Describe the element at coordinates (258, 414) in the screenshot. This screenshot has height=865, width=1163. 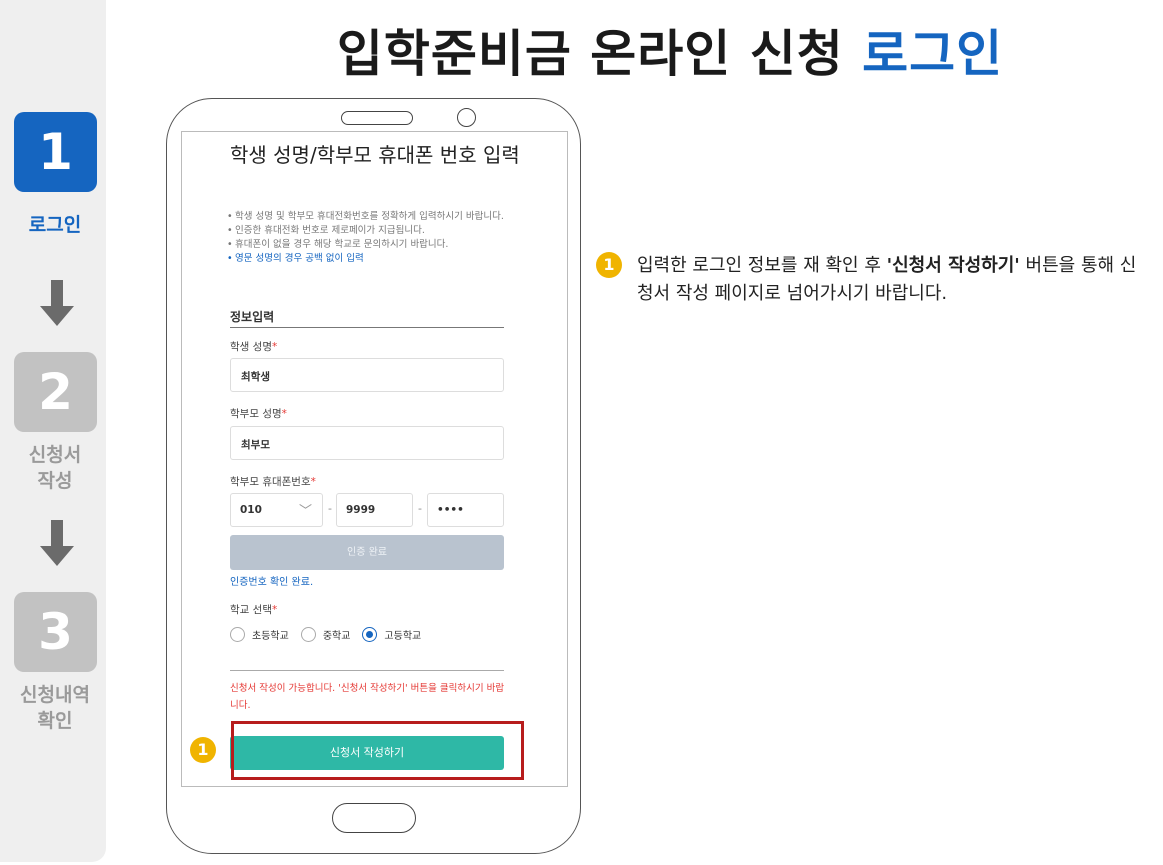
I see `parent-name-label: 학부모 성명*` at that location.